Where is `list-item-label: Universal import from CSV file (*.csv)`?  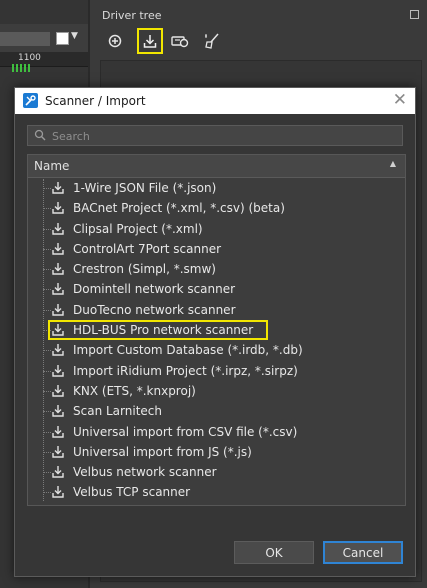 list-item-label: Universal import from CSV file (*.csv) is located at coordinates (185, 431).